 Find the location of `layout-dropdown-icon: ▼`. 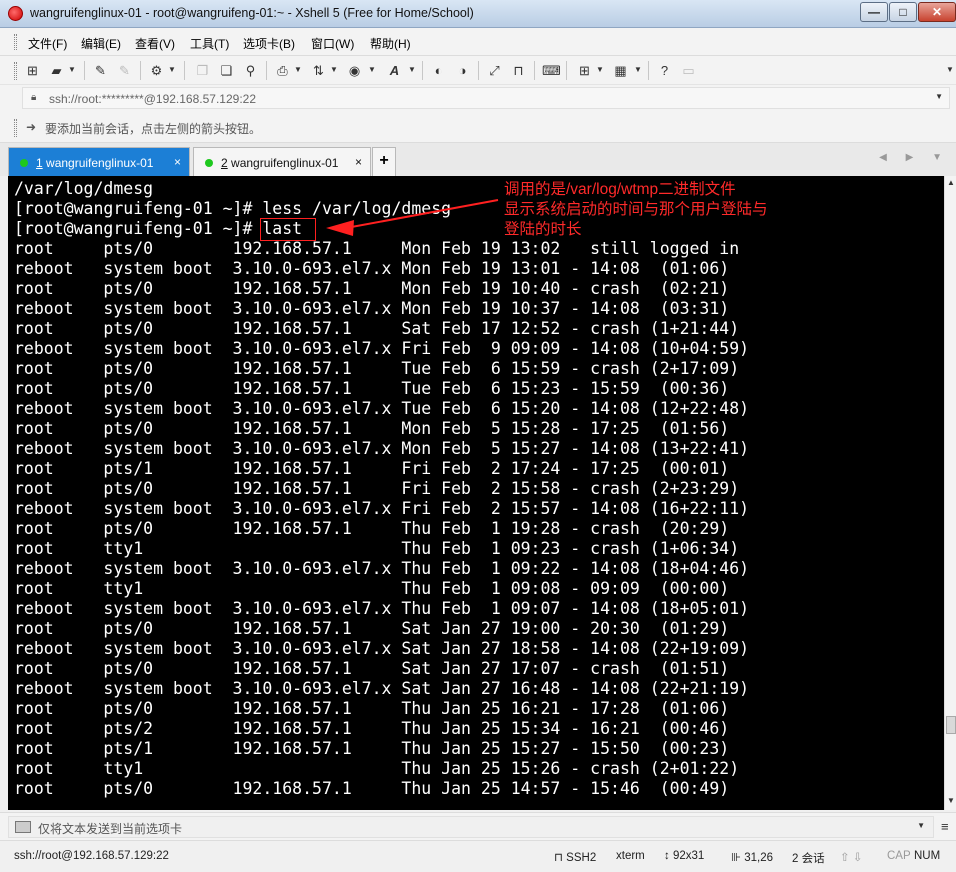

layout-dropdown-icon: ▼ is located at coordinates (638, 69).